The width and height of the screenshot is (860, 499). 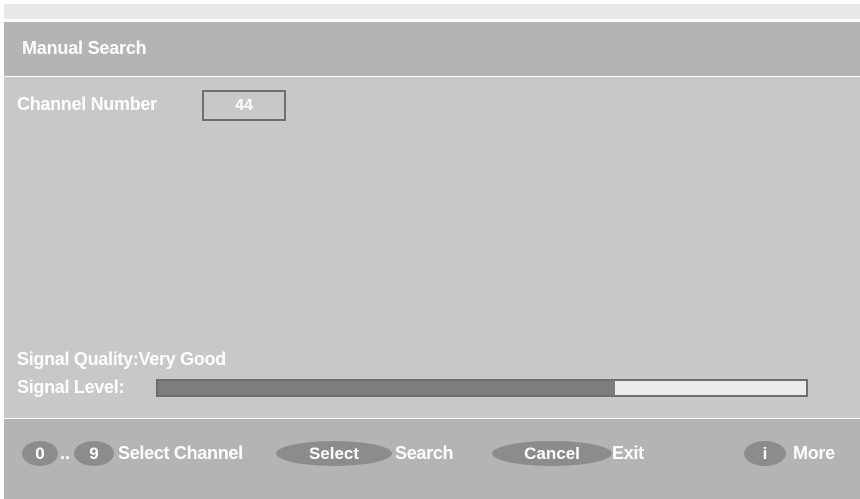 I want to click on select-channel-label: Select Channel, so click(x=180, y=453).